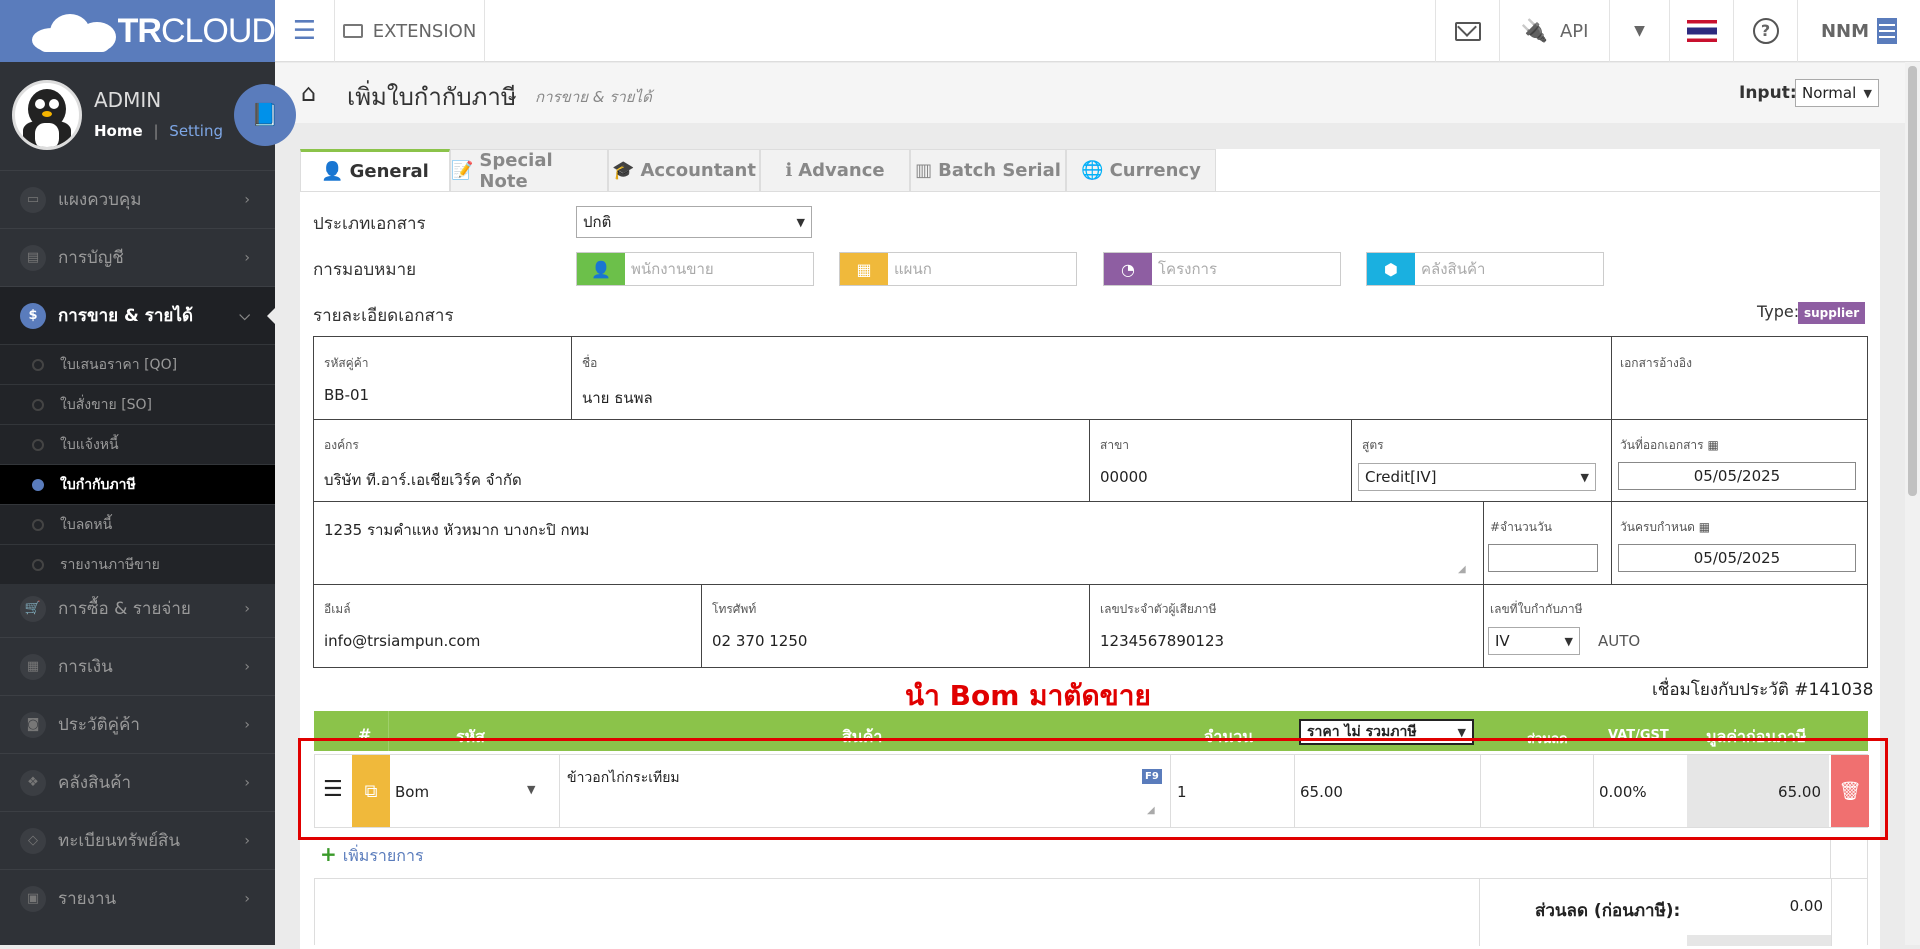 The height and width of the screenshot is (949, 1920). I want to click on tax-id-label: เลขประจำตัวผู้เสียภาษี, so click(1158, 609).